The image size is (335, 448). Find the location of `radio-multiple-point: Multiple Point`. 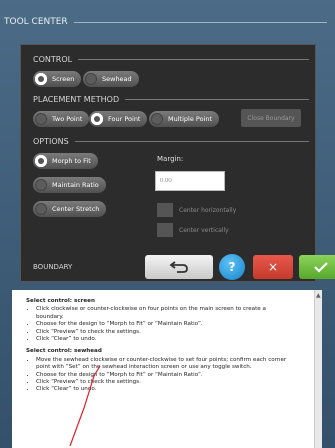

radio-multiple-point: Multiple Point is located at coordinates (184, 119).